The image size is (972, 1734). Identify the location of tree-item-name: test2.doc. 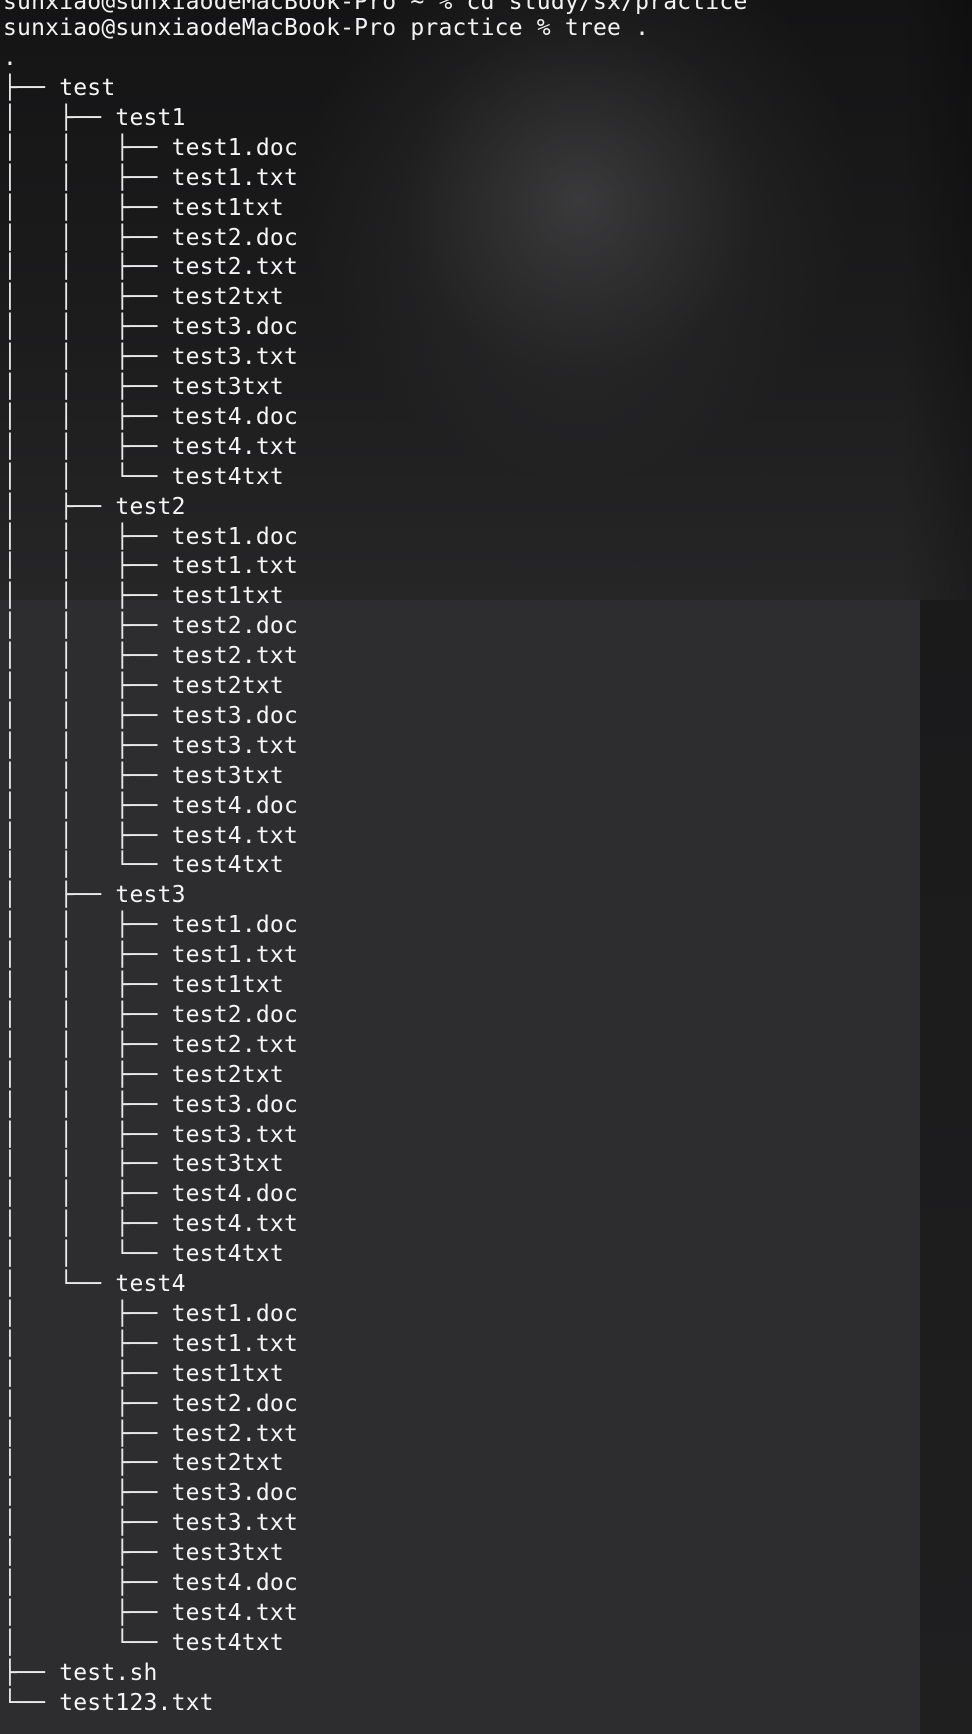
(235, 626).